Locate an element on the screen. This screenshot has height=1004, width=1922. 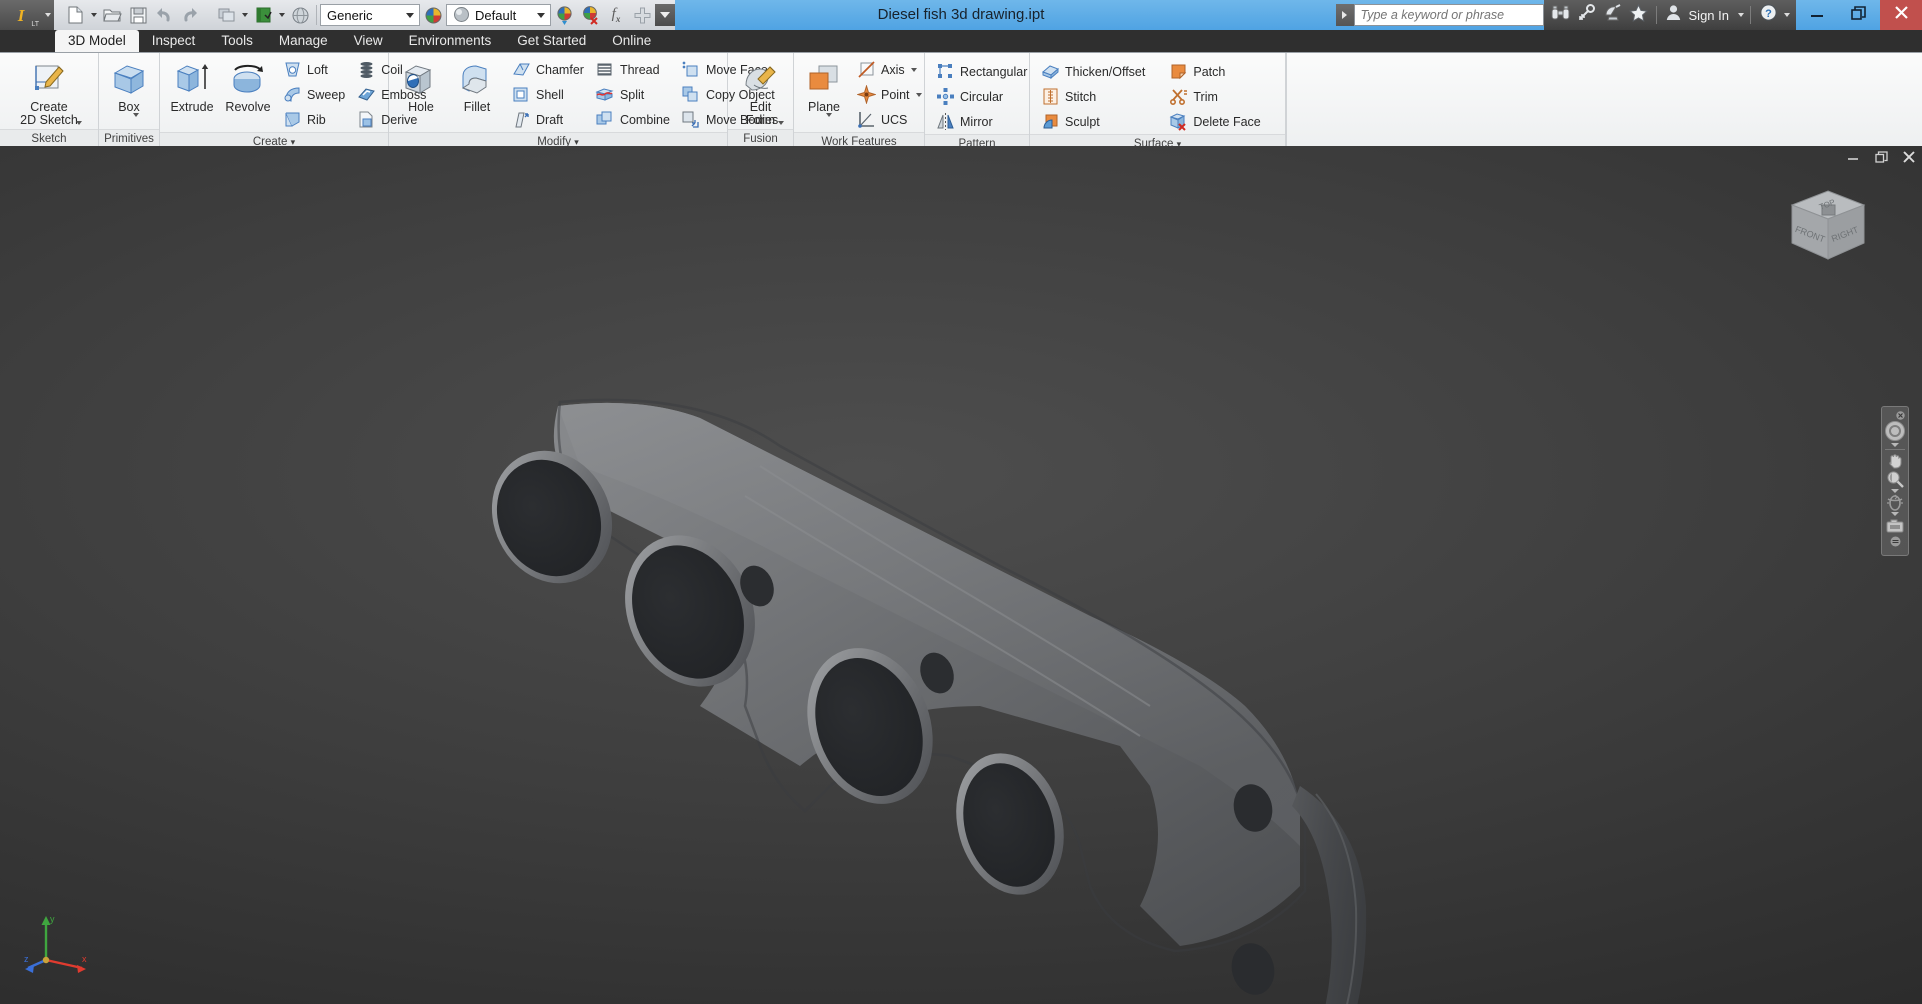
hole-button: Hole is located at coordinates (421, 86).